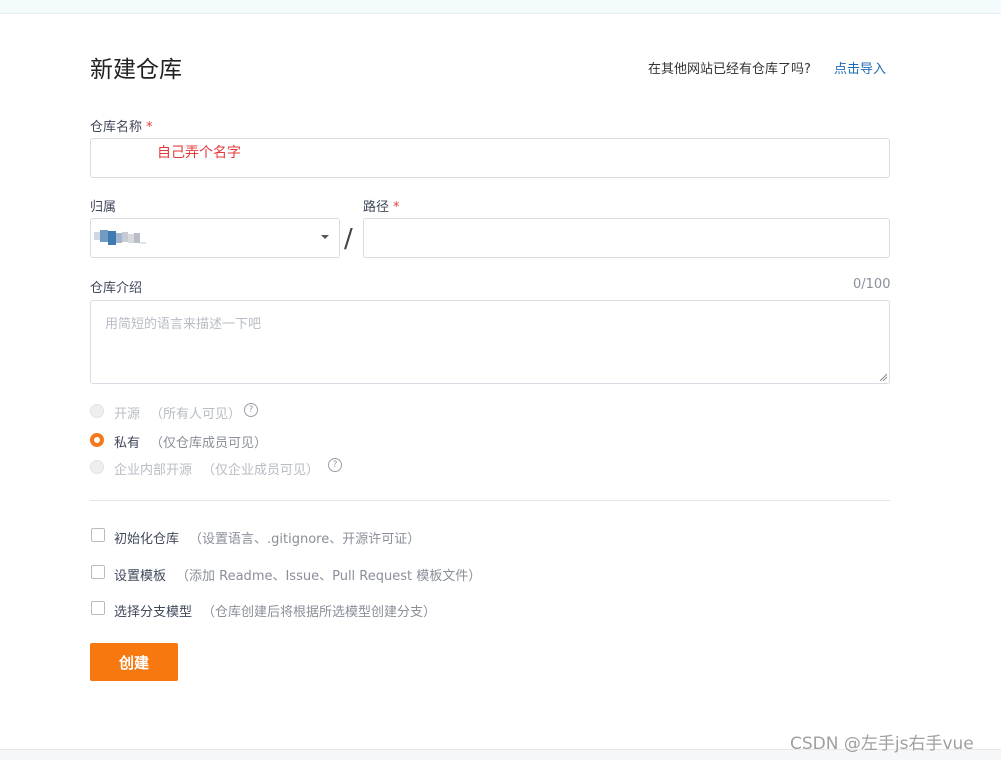 The height and width of the screenshot is (760, 1001). What do you see at coordinates (98, 572) in the screenshot?
I see `checkbox-template` at bounding box center [98, 572].